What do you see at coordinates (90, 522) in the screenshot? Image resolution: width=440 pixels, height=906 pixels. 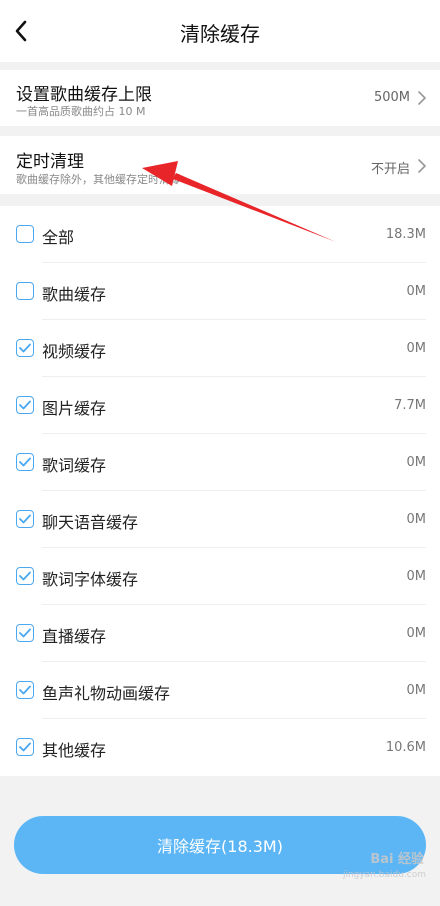 I see `item-label: 聊天语音缓存` at bounding box center [90, 522].